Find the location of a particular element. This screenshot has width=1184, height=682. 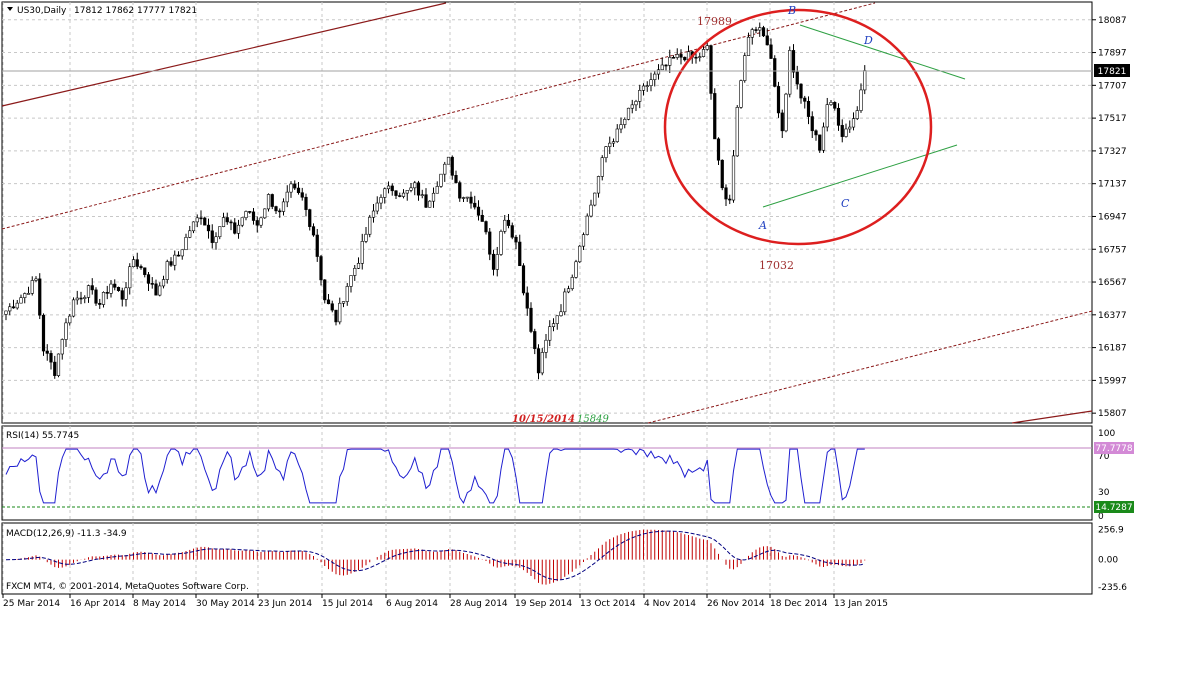

time-tick-label: 13 Jan 2015 is located at coordinates (861, 604).